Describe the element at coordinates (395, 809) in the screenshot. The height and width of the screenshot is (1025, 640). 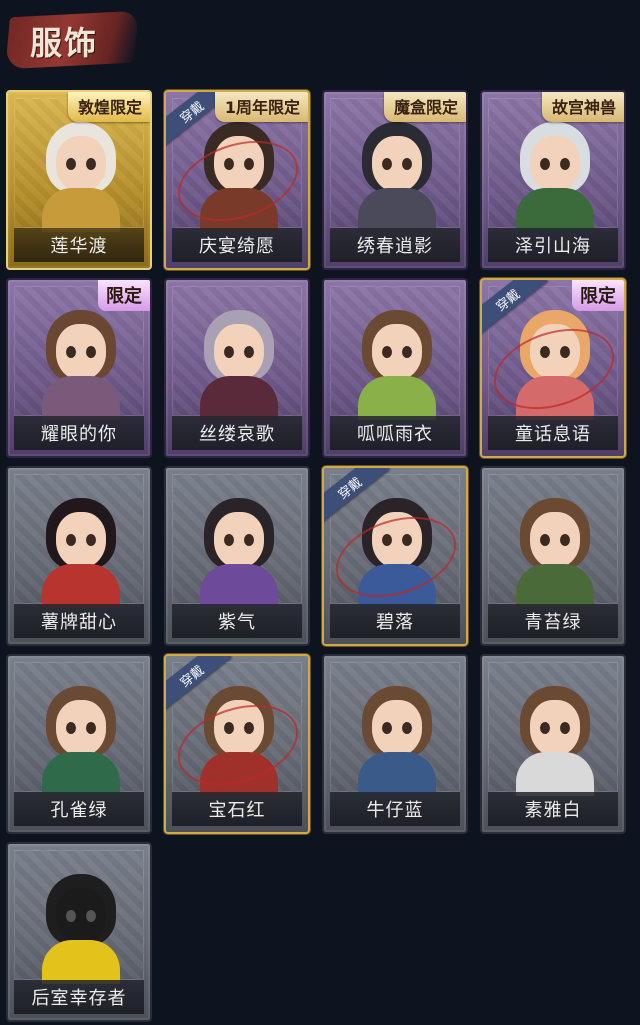
I see `costume-name: 牛仔蓝` at that location.